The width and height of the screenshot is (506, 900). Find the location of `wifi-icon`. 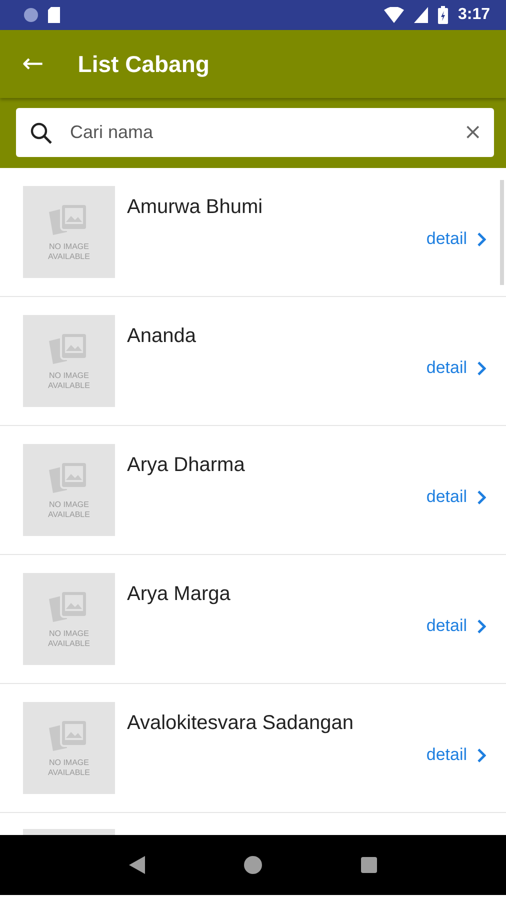

wifi-icon is located at coordinates (394, 15).